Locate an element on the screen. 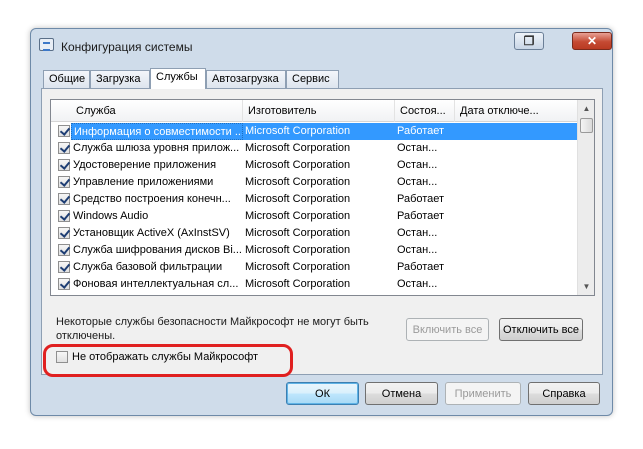 The image size is (643, 449). enable-all-button: Включить все is located at coordinates (447, 329).